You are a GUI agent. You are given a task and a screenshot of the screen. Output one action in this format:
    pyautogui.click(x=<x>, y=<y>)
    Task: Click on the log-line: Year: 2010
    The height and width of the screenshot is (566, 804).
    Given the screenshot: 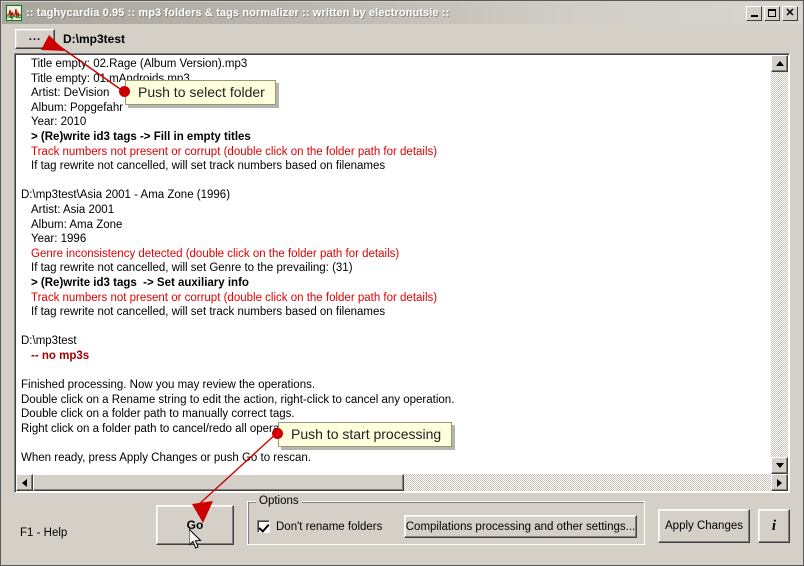 What is the action you would take?
    pyautogui.click(x=396, y=122)
    